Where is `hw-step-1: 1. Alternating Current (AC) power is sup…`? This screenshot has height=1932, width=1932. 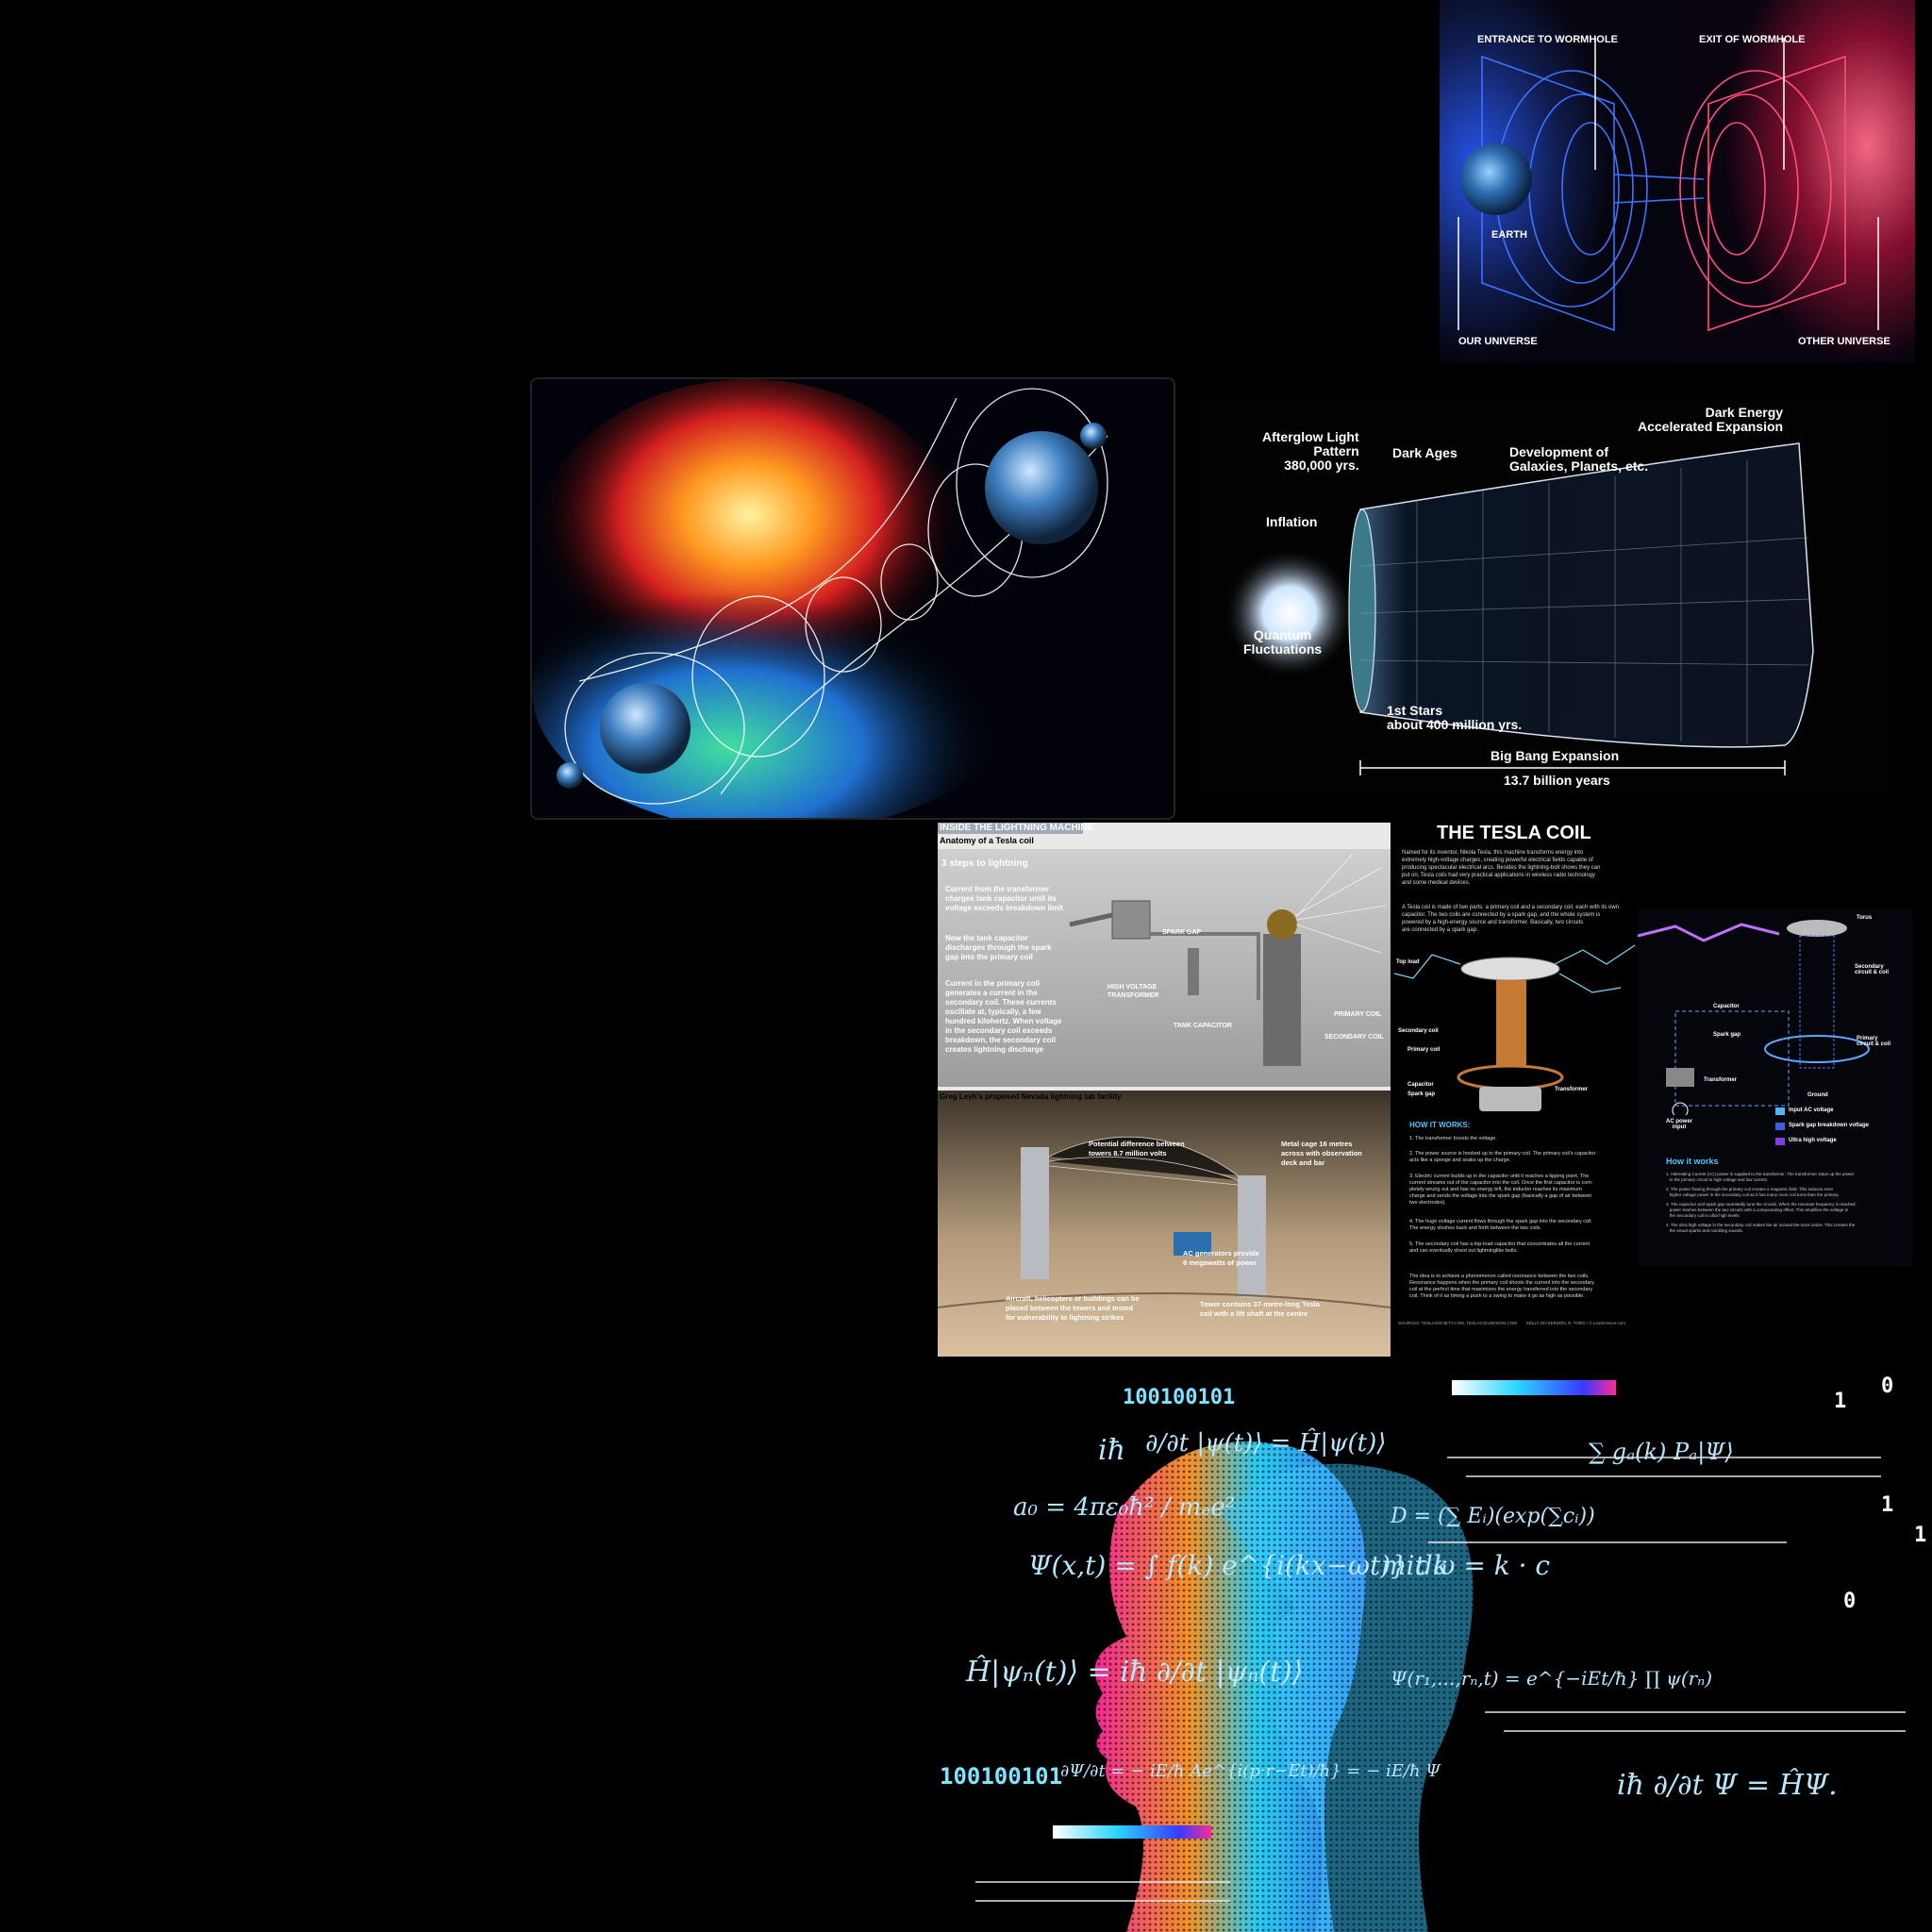 hw-step-1: 1. Alternating Current (AC) power is sup… is located at coordinates (1760, 1177).